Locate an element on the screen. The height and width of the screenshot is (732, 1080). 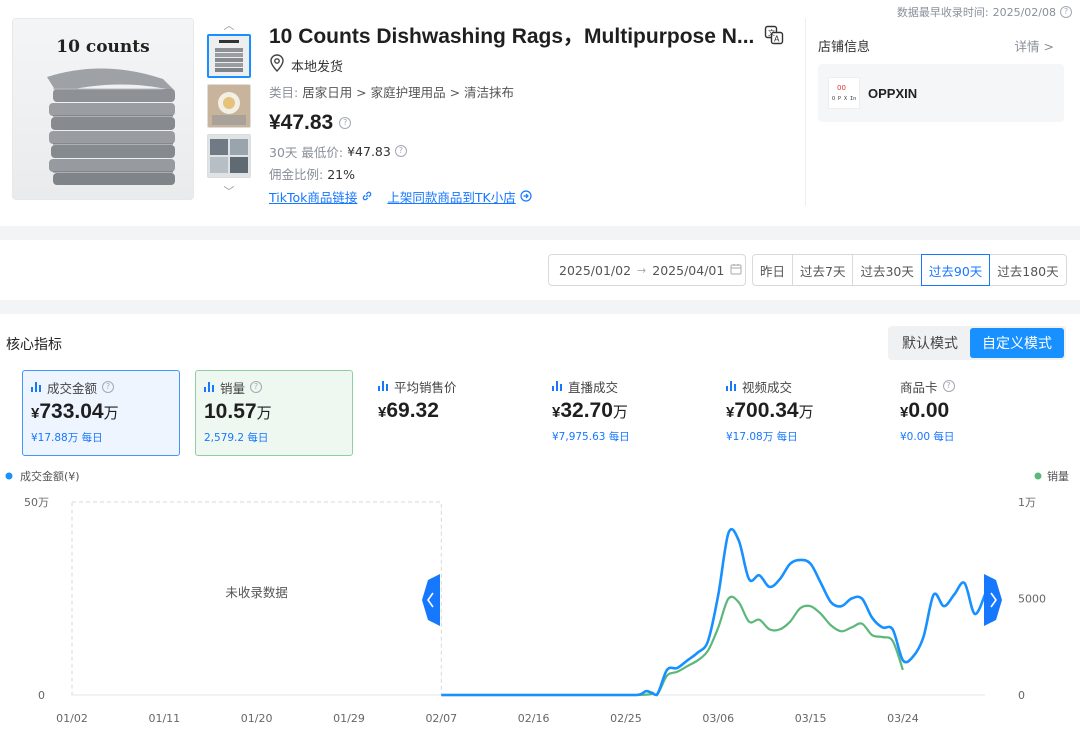
x-tick-label: 02/25 is located at coordinates (626, 718).